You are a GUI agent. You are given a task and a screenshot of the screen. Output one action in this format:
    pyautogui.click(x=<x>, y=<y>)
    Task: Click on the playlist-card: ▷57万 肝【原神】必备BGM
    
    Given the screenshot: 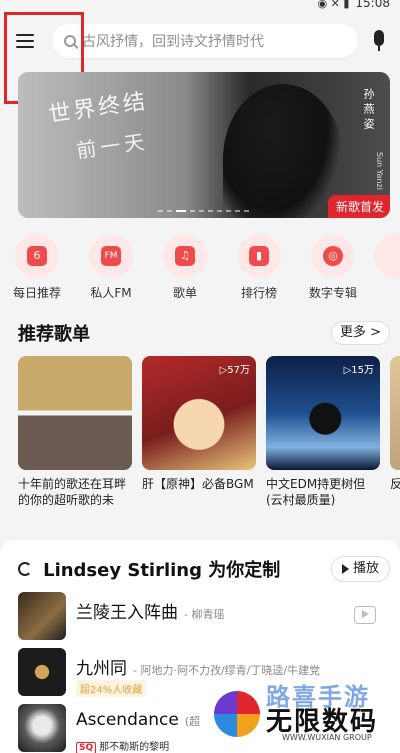 What is the action you would take?
    pyautogui.click(x=199, y=436)
    